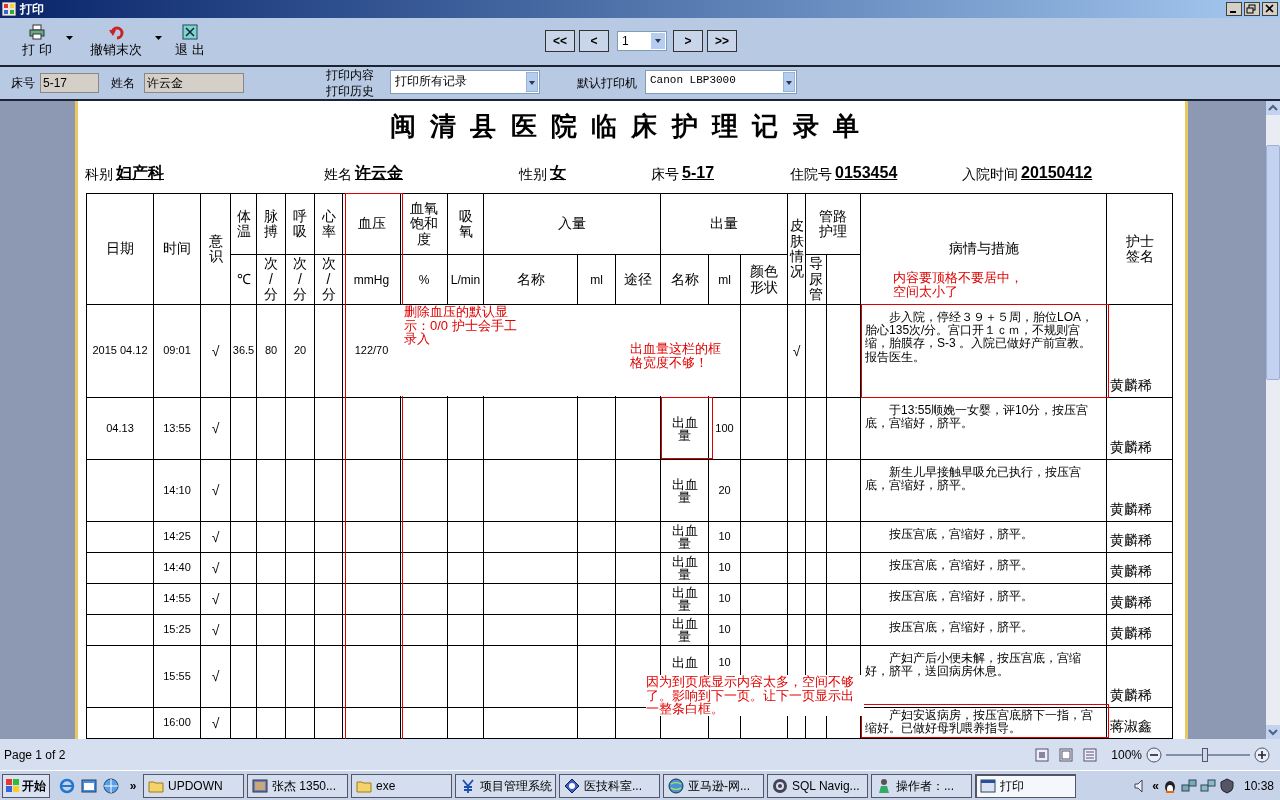 The width and height of the screenshot is (1280, 800). What do you see at coordinates (120, 428) in the screenshot?
I see `table-cell: 04.13` at bounding box center [120, 428].